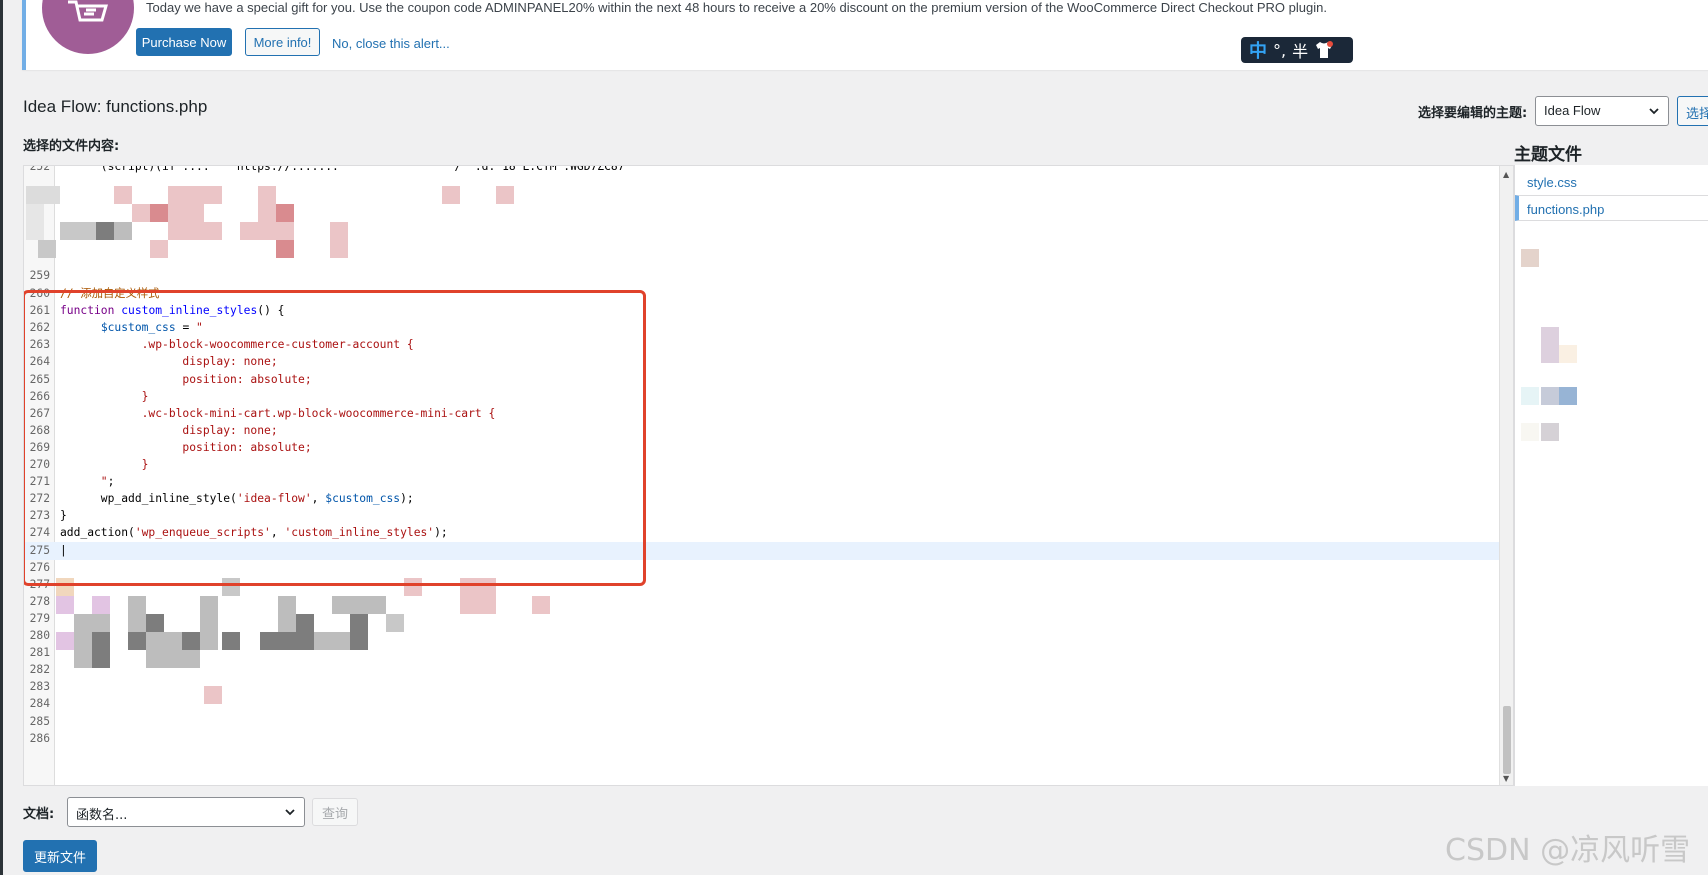 This screenshot has width=1708, height=875. I want to click on line-number: 270, so click(39, 464).